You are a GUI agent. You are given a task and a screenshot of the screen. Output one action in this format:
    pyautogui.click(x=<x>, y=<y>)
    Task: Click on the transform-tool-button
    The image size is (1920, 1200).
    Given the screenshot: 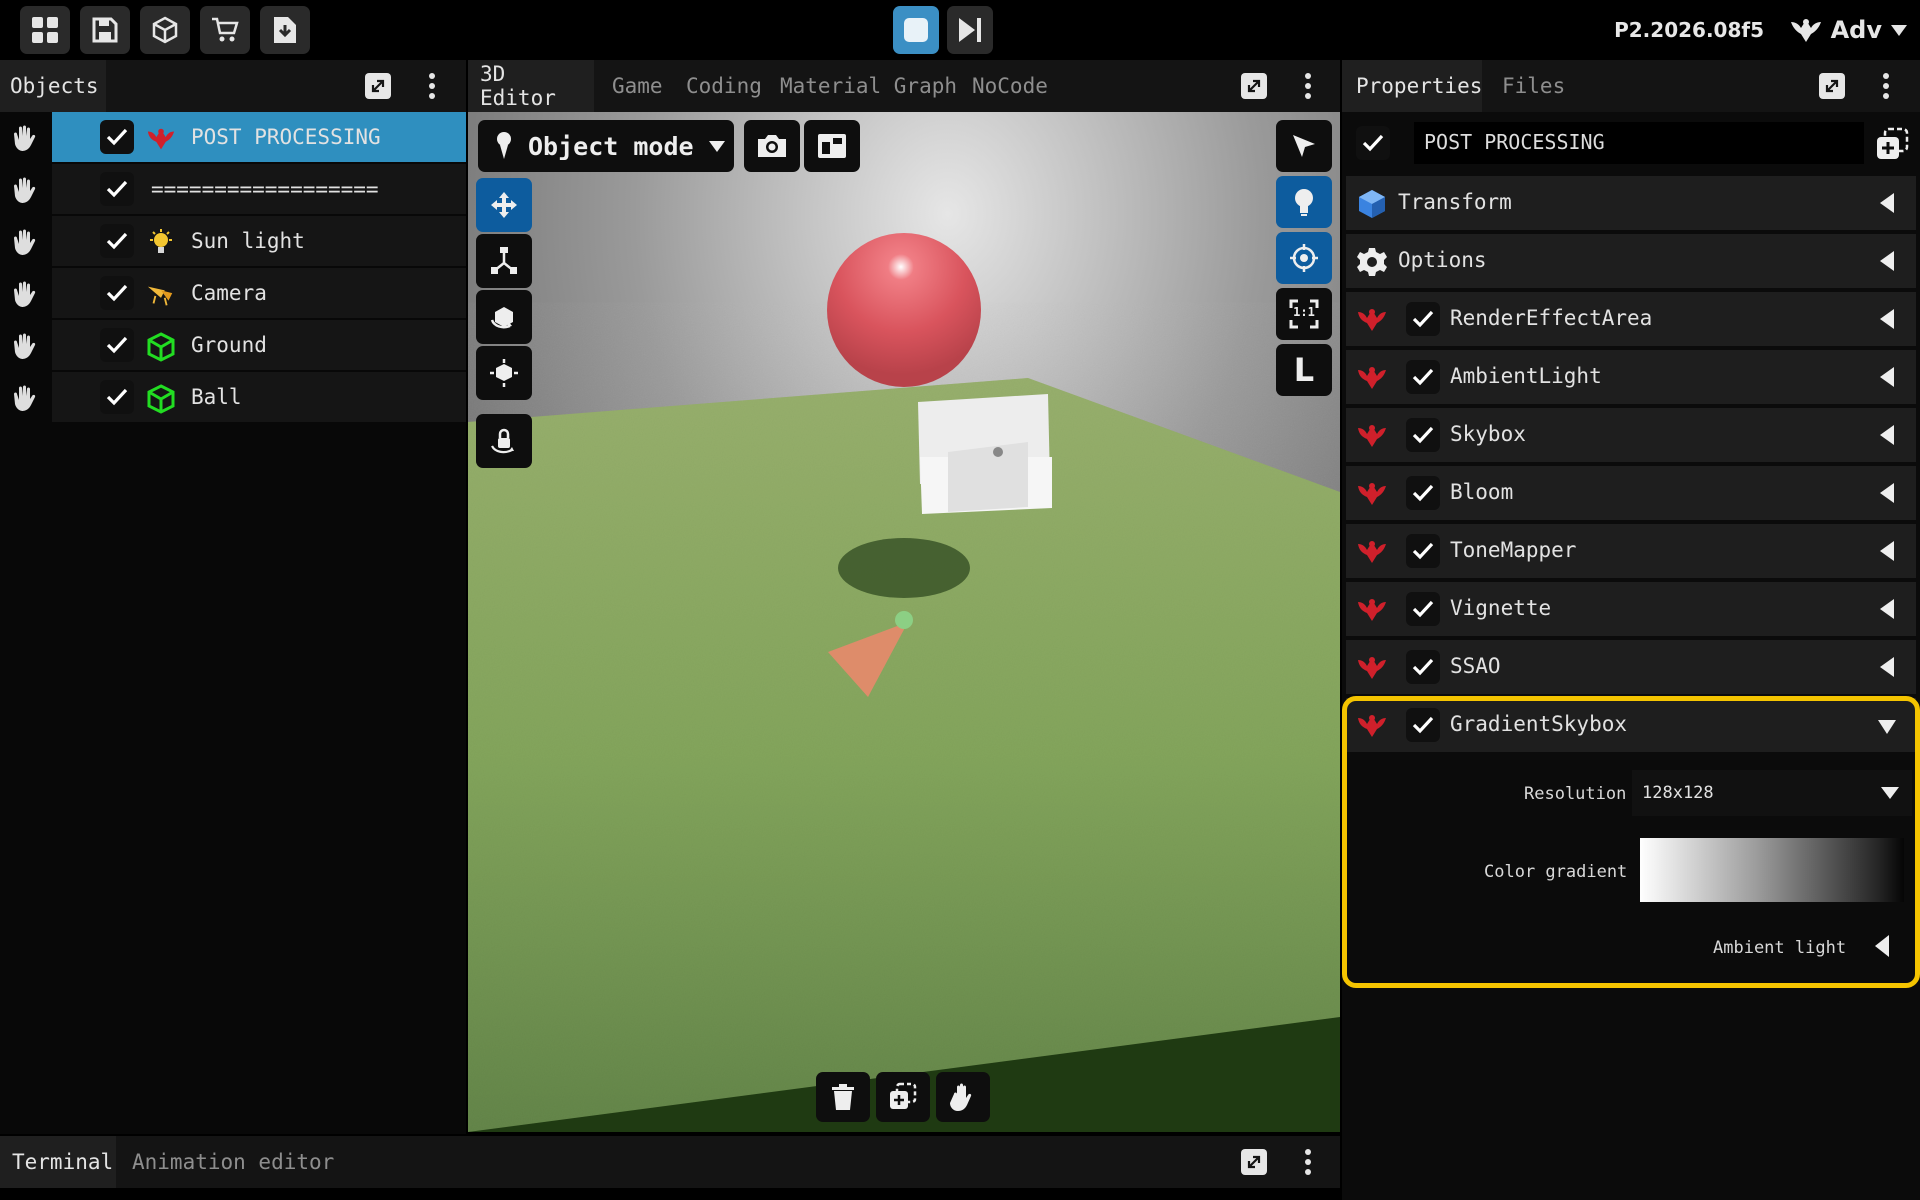 What is the action you would take?
    pyautogui.click(x=504, y=373)
    